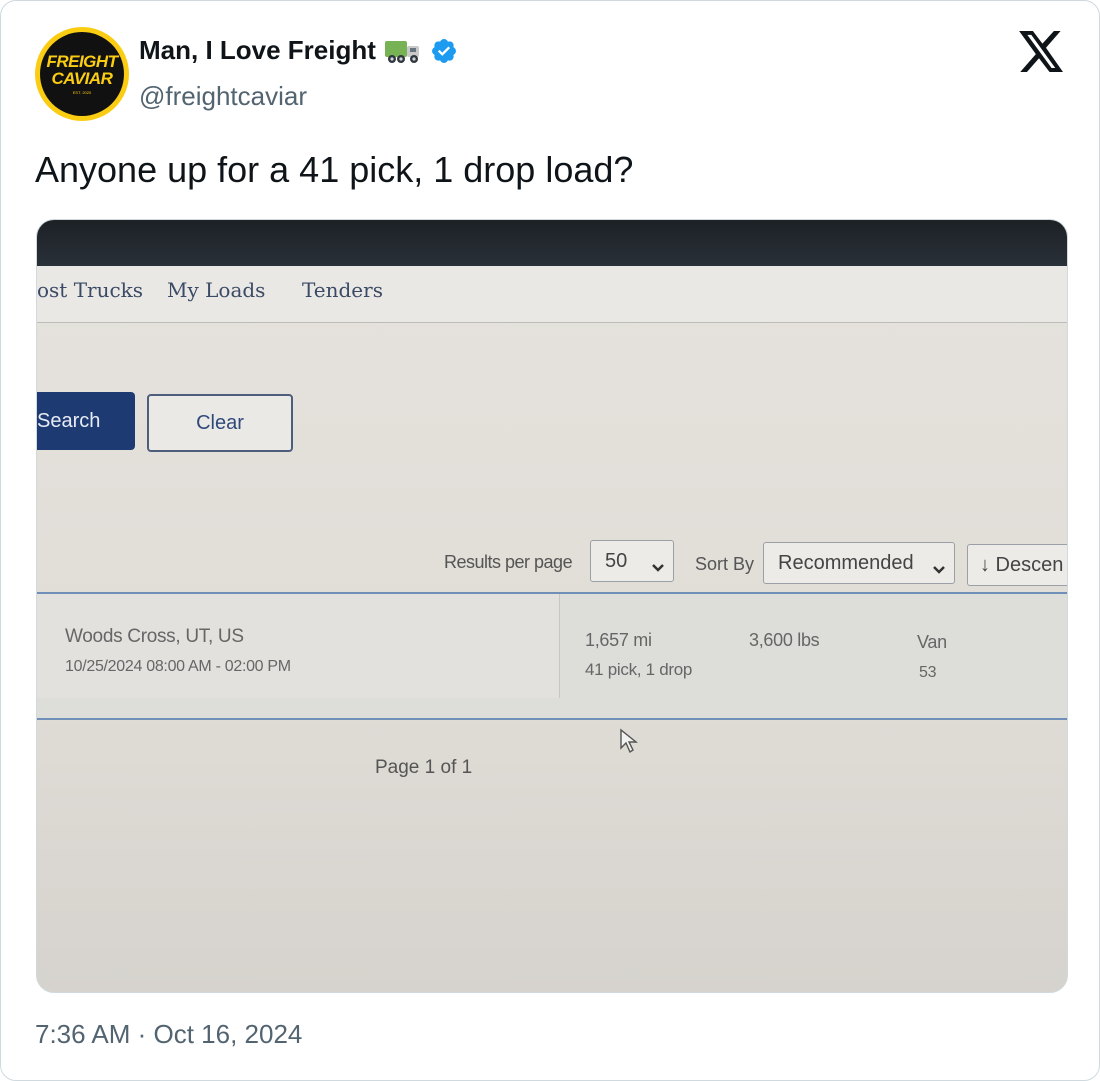  Describe the element at coordinates (616, 560) in the screenshot. I see `results-per-page-value: 50` at that location.